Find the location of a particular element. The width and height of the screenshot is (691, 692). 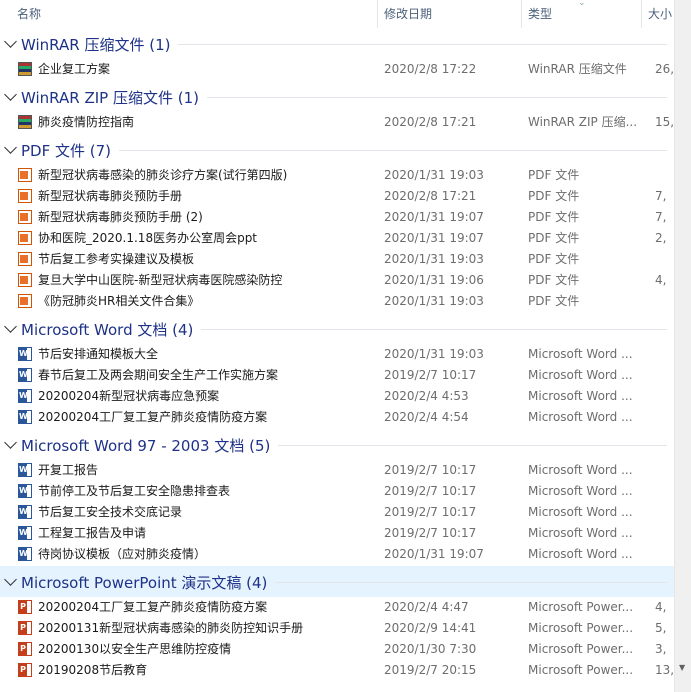

file-row: 新型冠状病毒肺炎预防手册 (2) 2020/1/31 19:07 PDF 文件 7, is located at coordinates (337, 217).